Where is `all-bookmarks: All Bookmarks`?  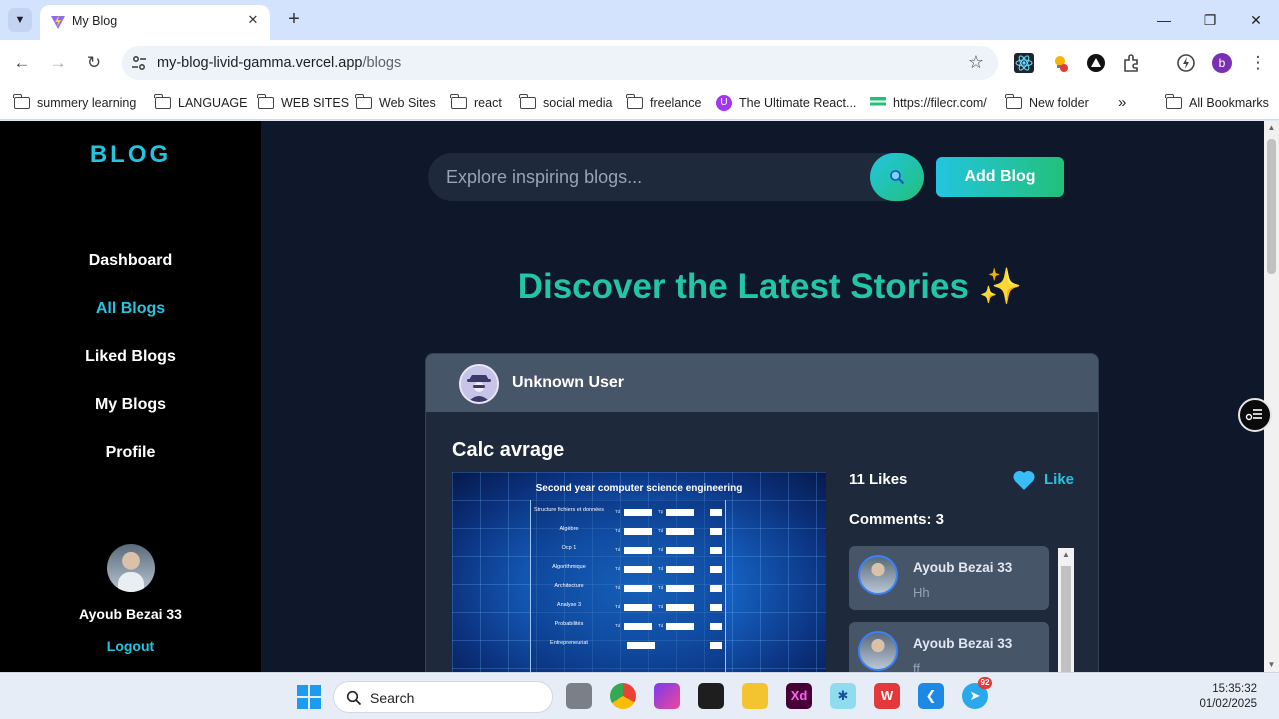 all-bookmarks: All Bookmarks is located at coordinates (1217, 103).